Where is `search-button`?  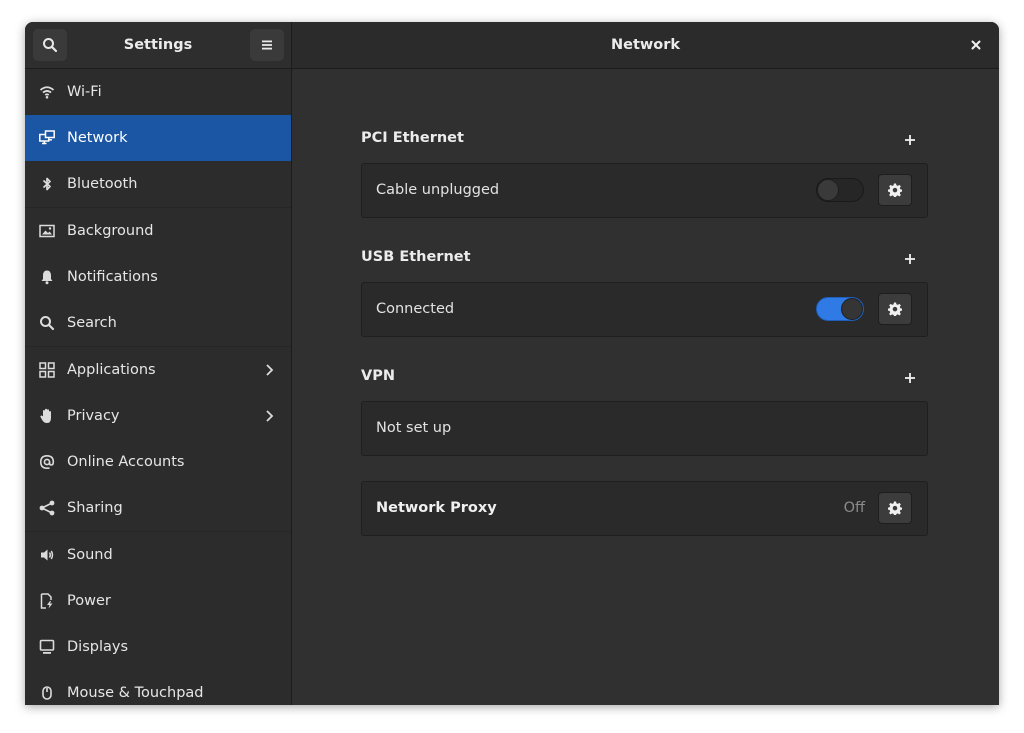 search-button is located at coordinates (50, 45).